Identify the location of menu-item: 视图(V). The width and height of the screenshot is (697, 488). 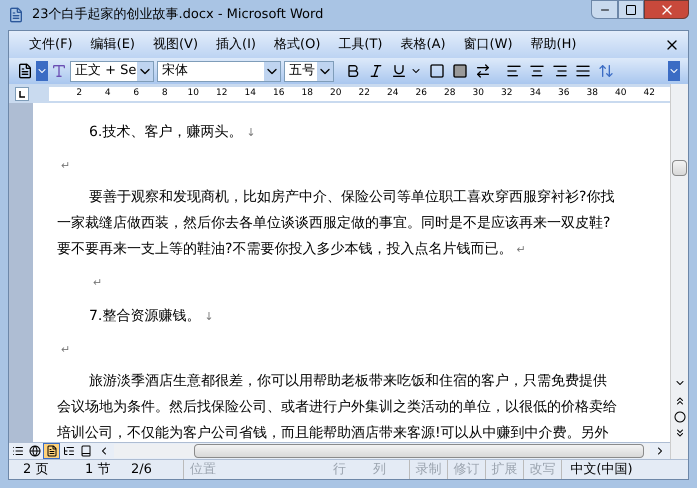
(175, 44).